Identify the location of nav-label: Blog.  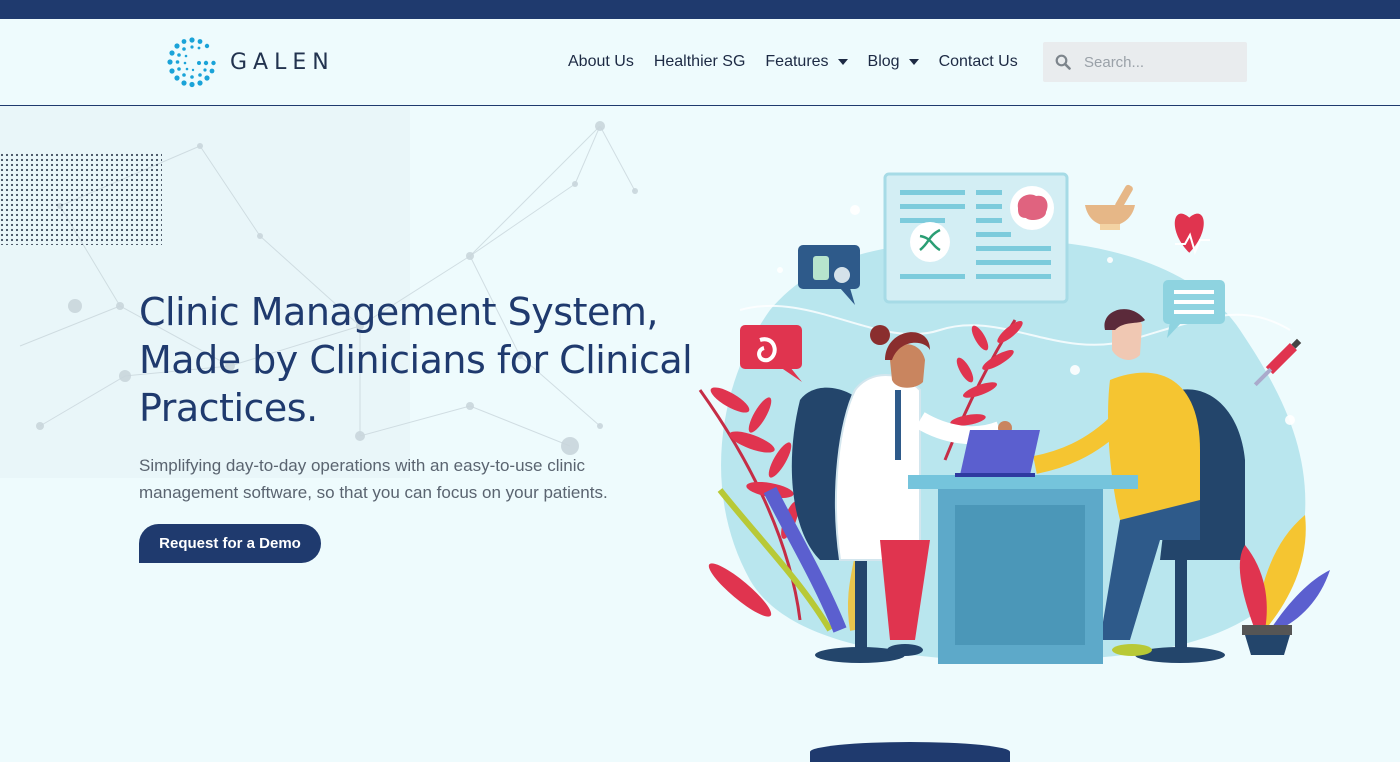
(883, 61).